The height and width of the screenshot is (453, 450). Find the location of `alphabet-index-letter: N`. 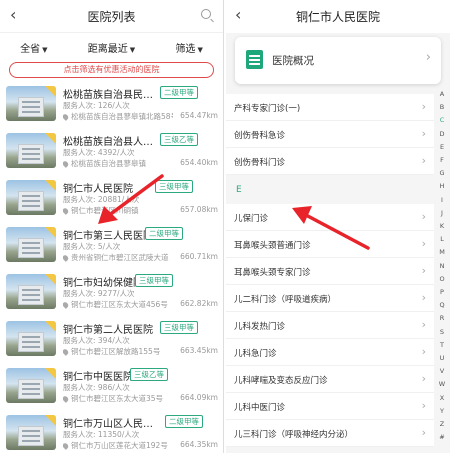

alphabet-index-letter: N is located at coordinates (442, 266).